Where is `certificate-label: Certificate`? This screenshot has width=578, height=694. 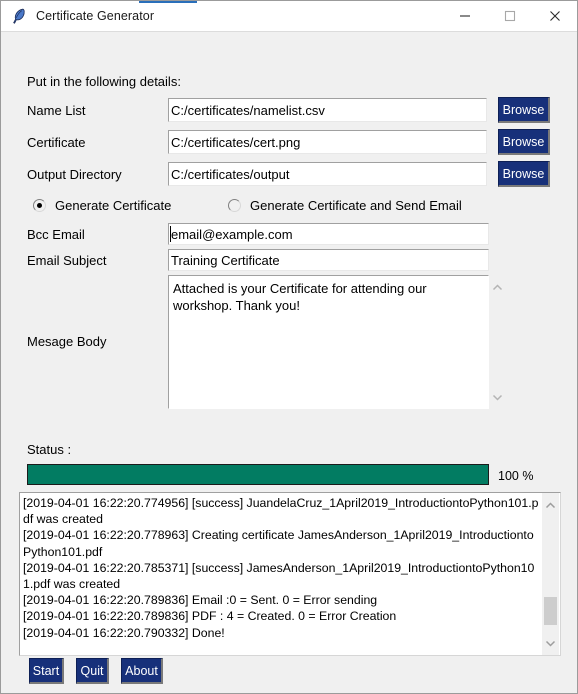 certificate-label: Certificate is located at coordinates (56, 142).